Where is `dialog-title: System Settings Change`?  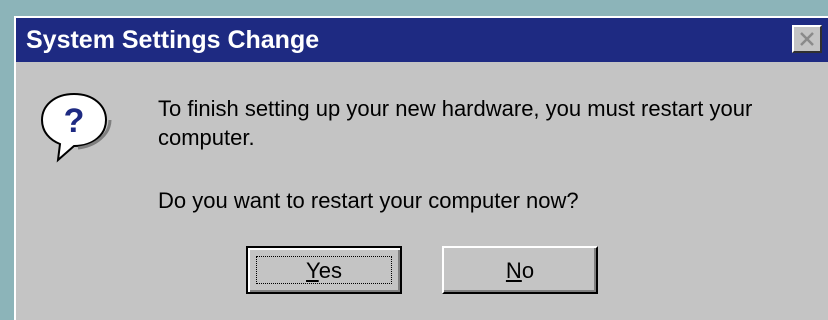 dialog-title: System Settings Change is located at coordinates (173, 40).